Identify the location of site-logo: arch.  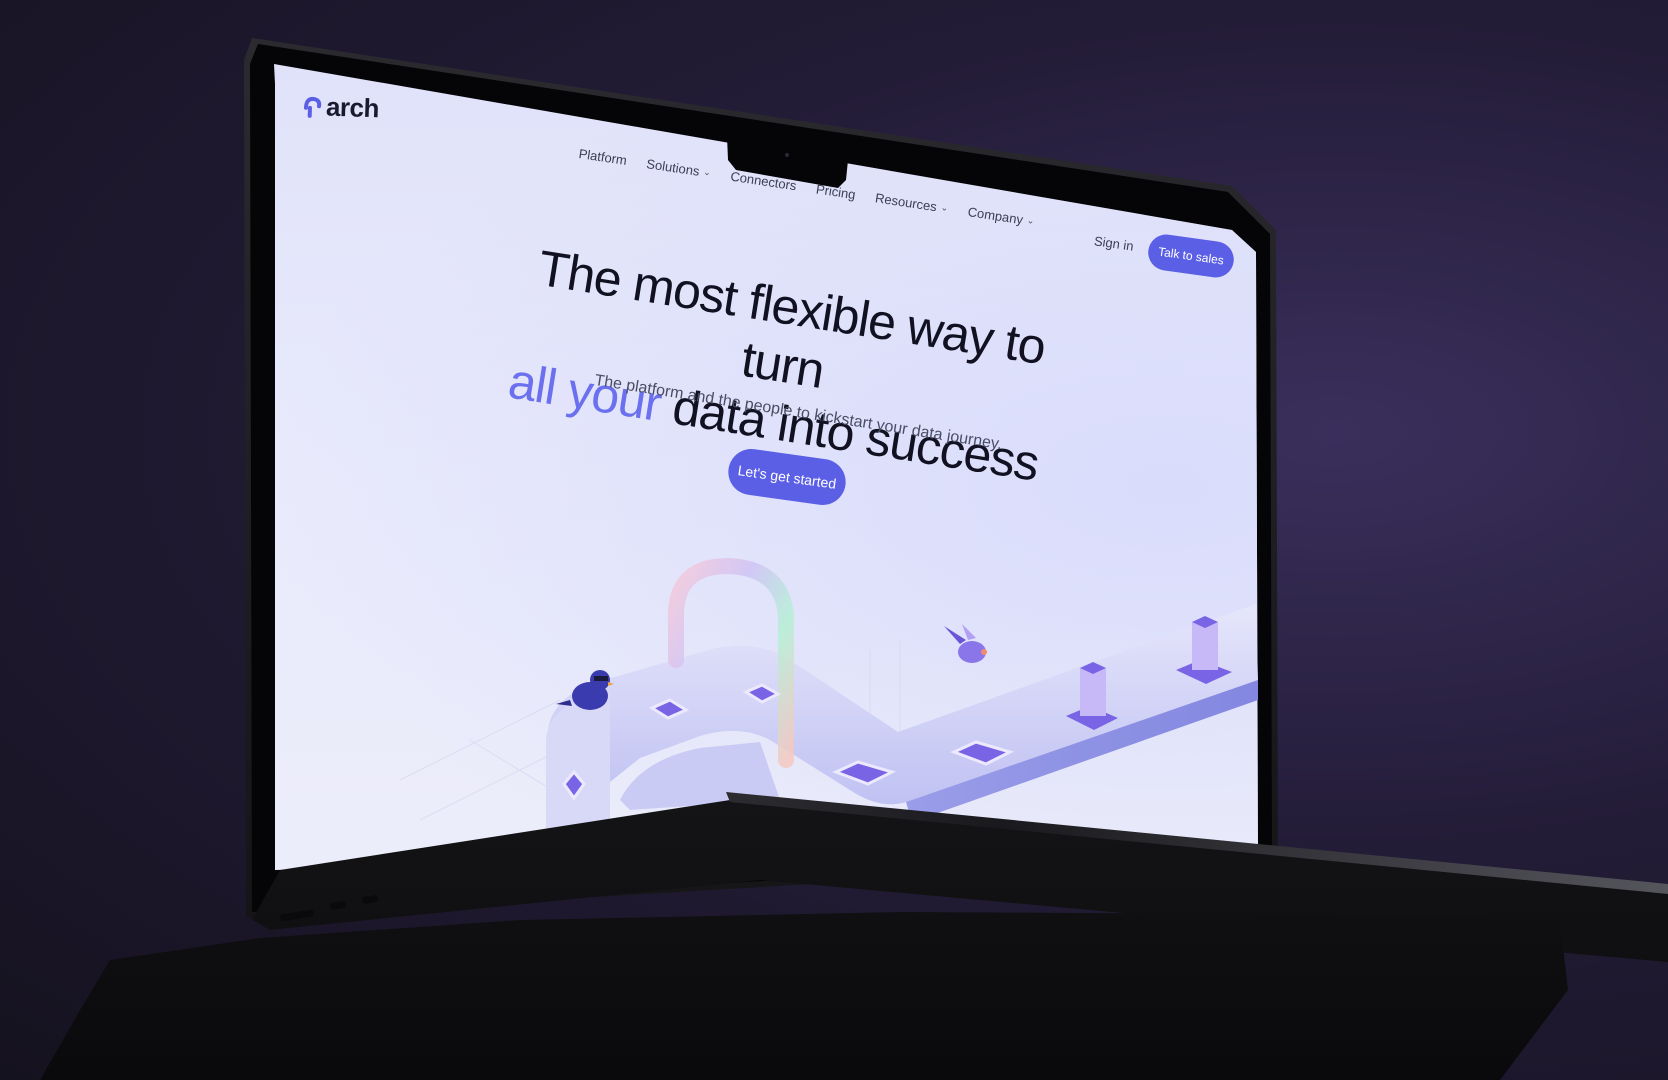
(340, 108).